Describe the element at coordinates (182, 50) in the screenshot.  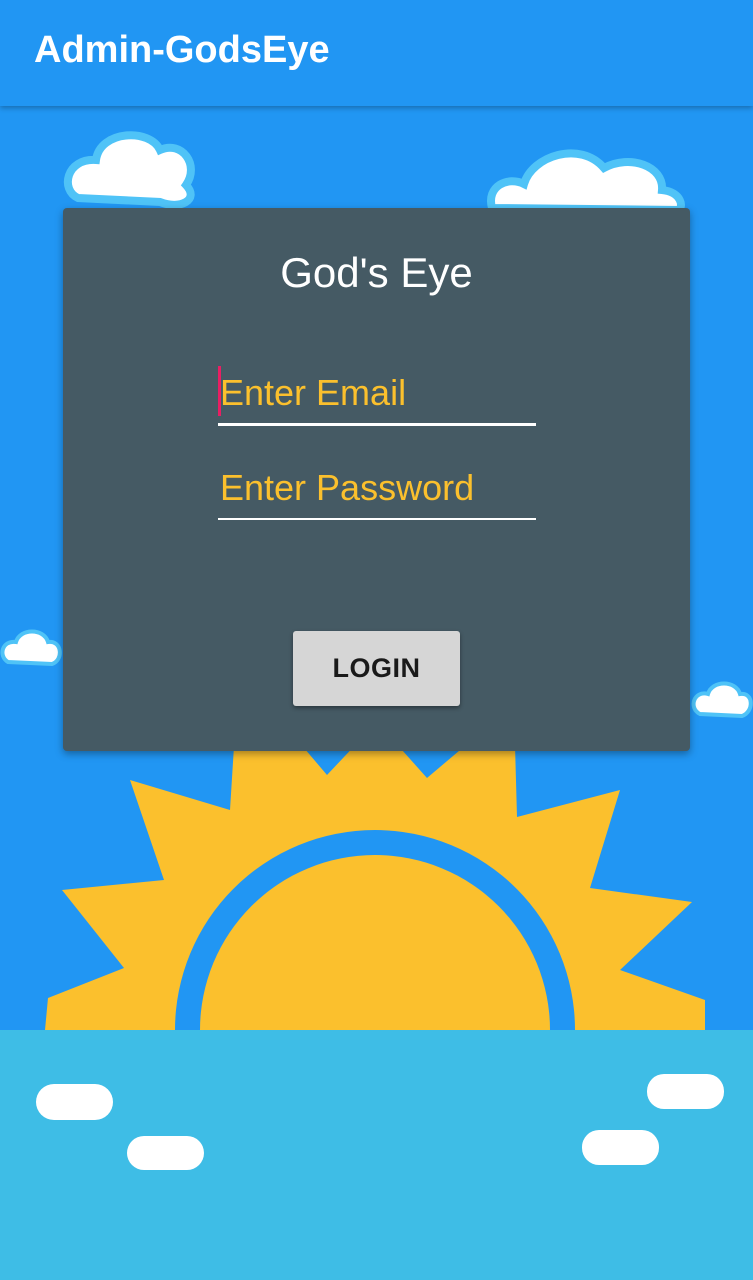
I see `app-title: Admin-GodsEye` at that location.